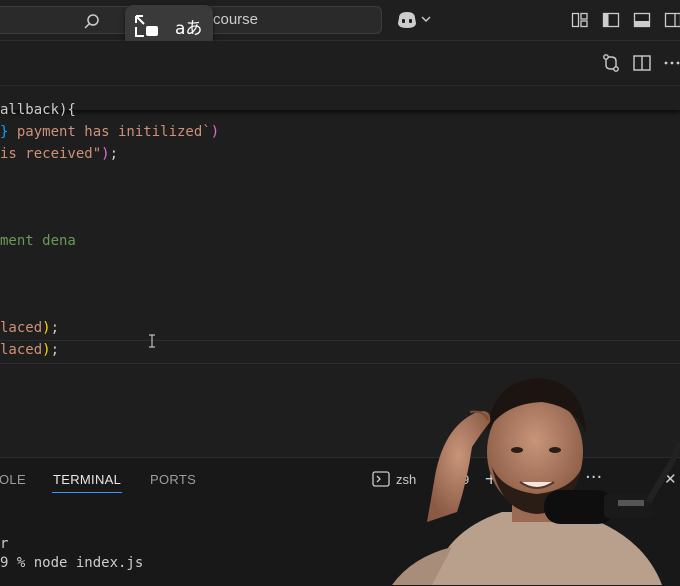 The width and height of the screenshot is (680, 586). Describe the element at coordinates (87, 492) in the screenshot. I see `active-tab-indicator` at that location.